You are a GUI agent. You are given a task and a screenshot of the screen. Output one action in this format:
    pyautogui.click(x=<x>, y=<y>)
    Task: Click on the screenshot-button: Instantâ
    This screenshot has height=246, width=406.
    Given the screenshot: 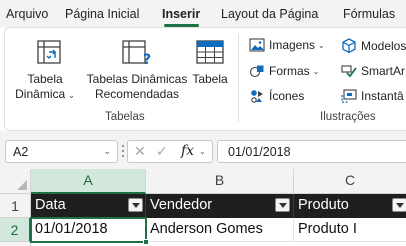 What is the action you would take?
    pyautogui.click(x=372, y=96)
    